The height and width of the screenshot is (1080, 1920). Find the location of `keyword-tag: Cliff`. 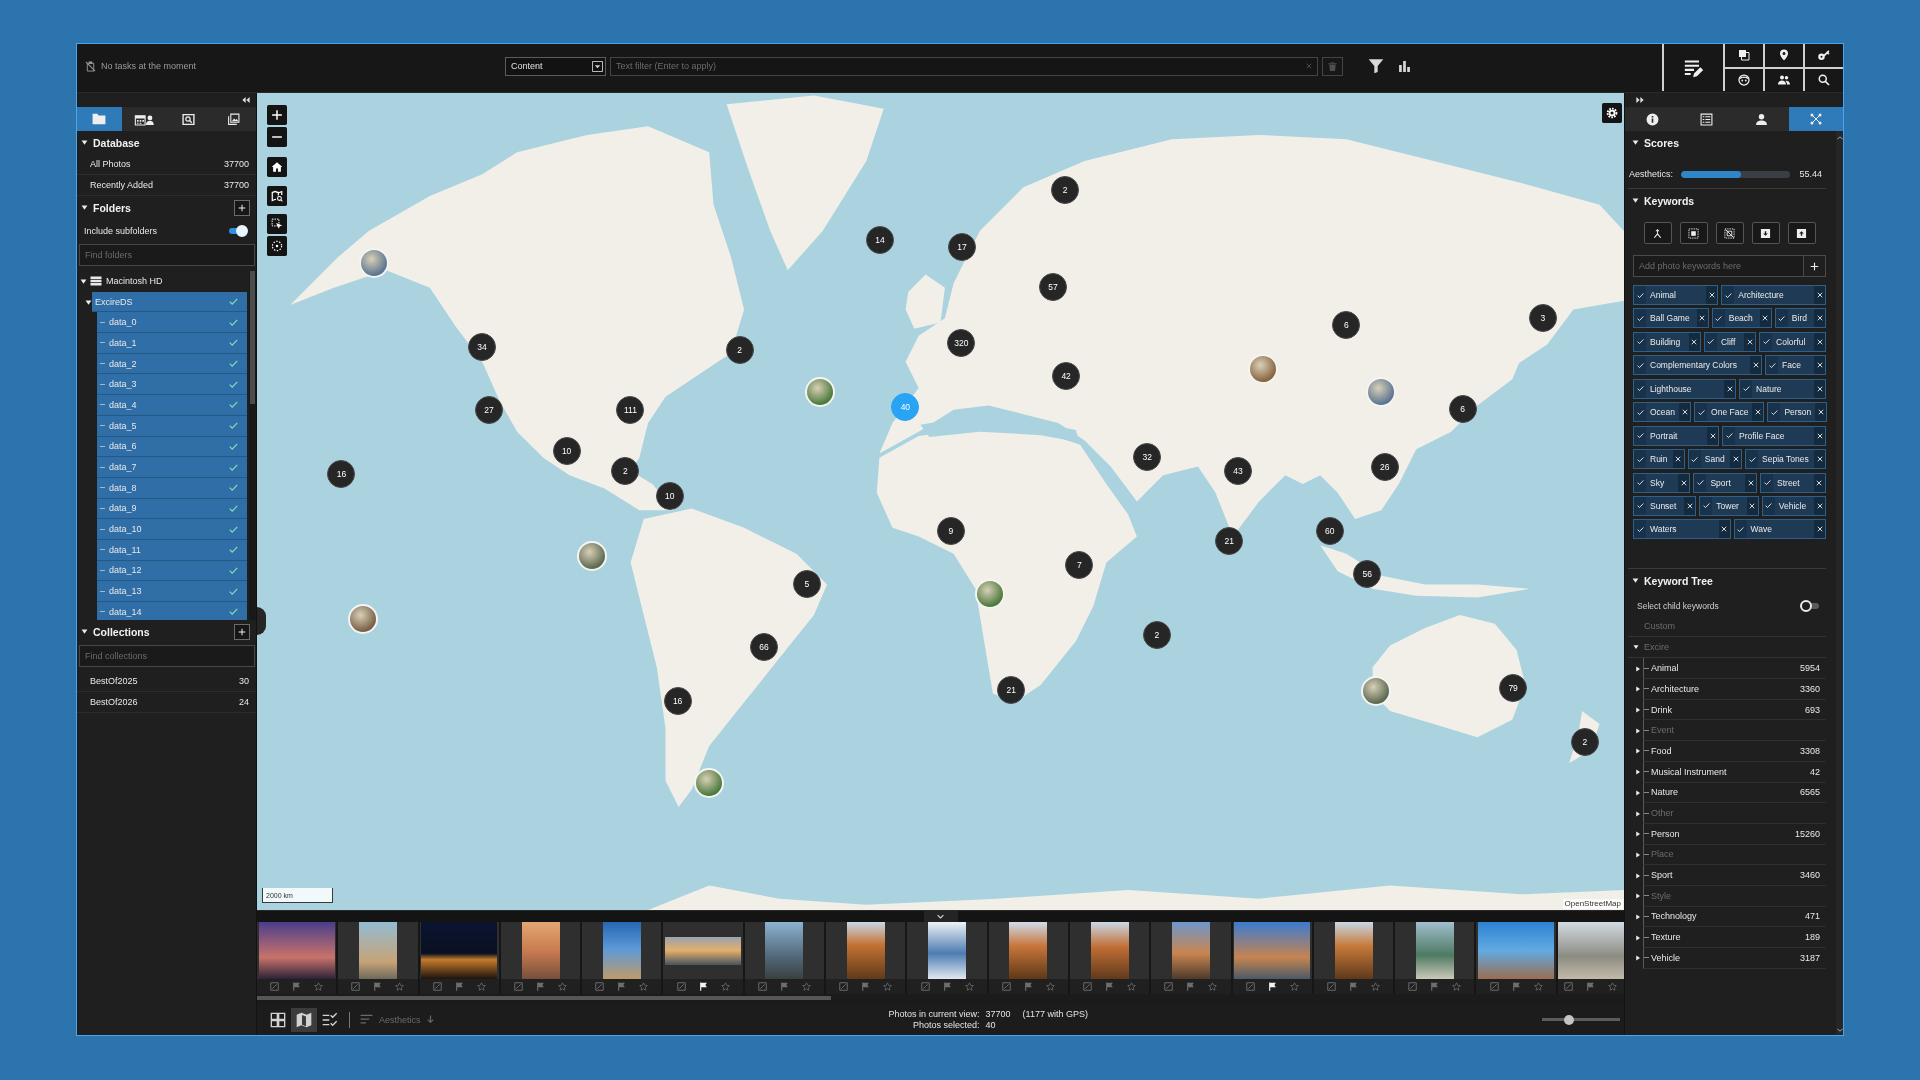

keyword-tag: Cliff is located at coordinates (1730, 341).